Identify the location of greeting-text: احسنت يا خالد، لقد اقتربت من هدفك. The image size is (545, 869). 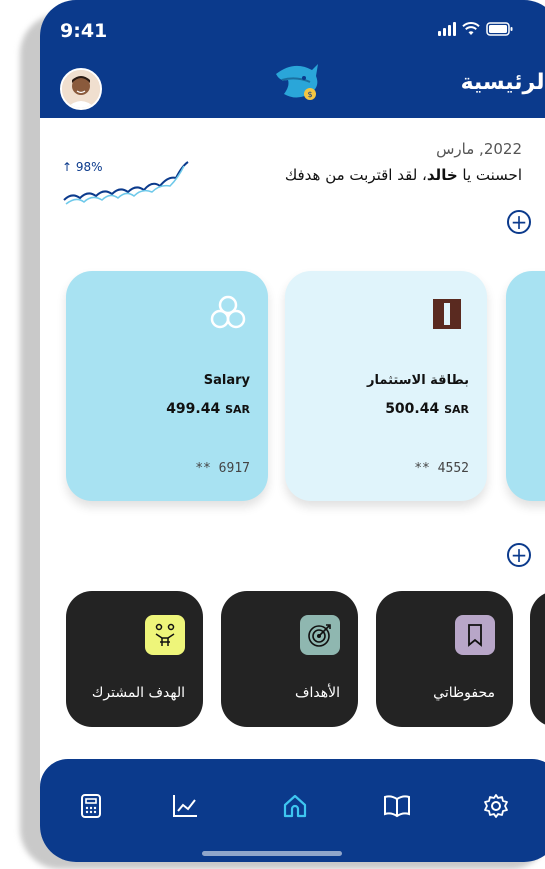
(403, 175).